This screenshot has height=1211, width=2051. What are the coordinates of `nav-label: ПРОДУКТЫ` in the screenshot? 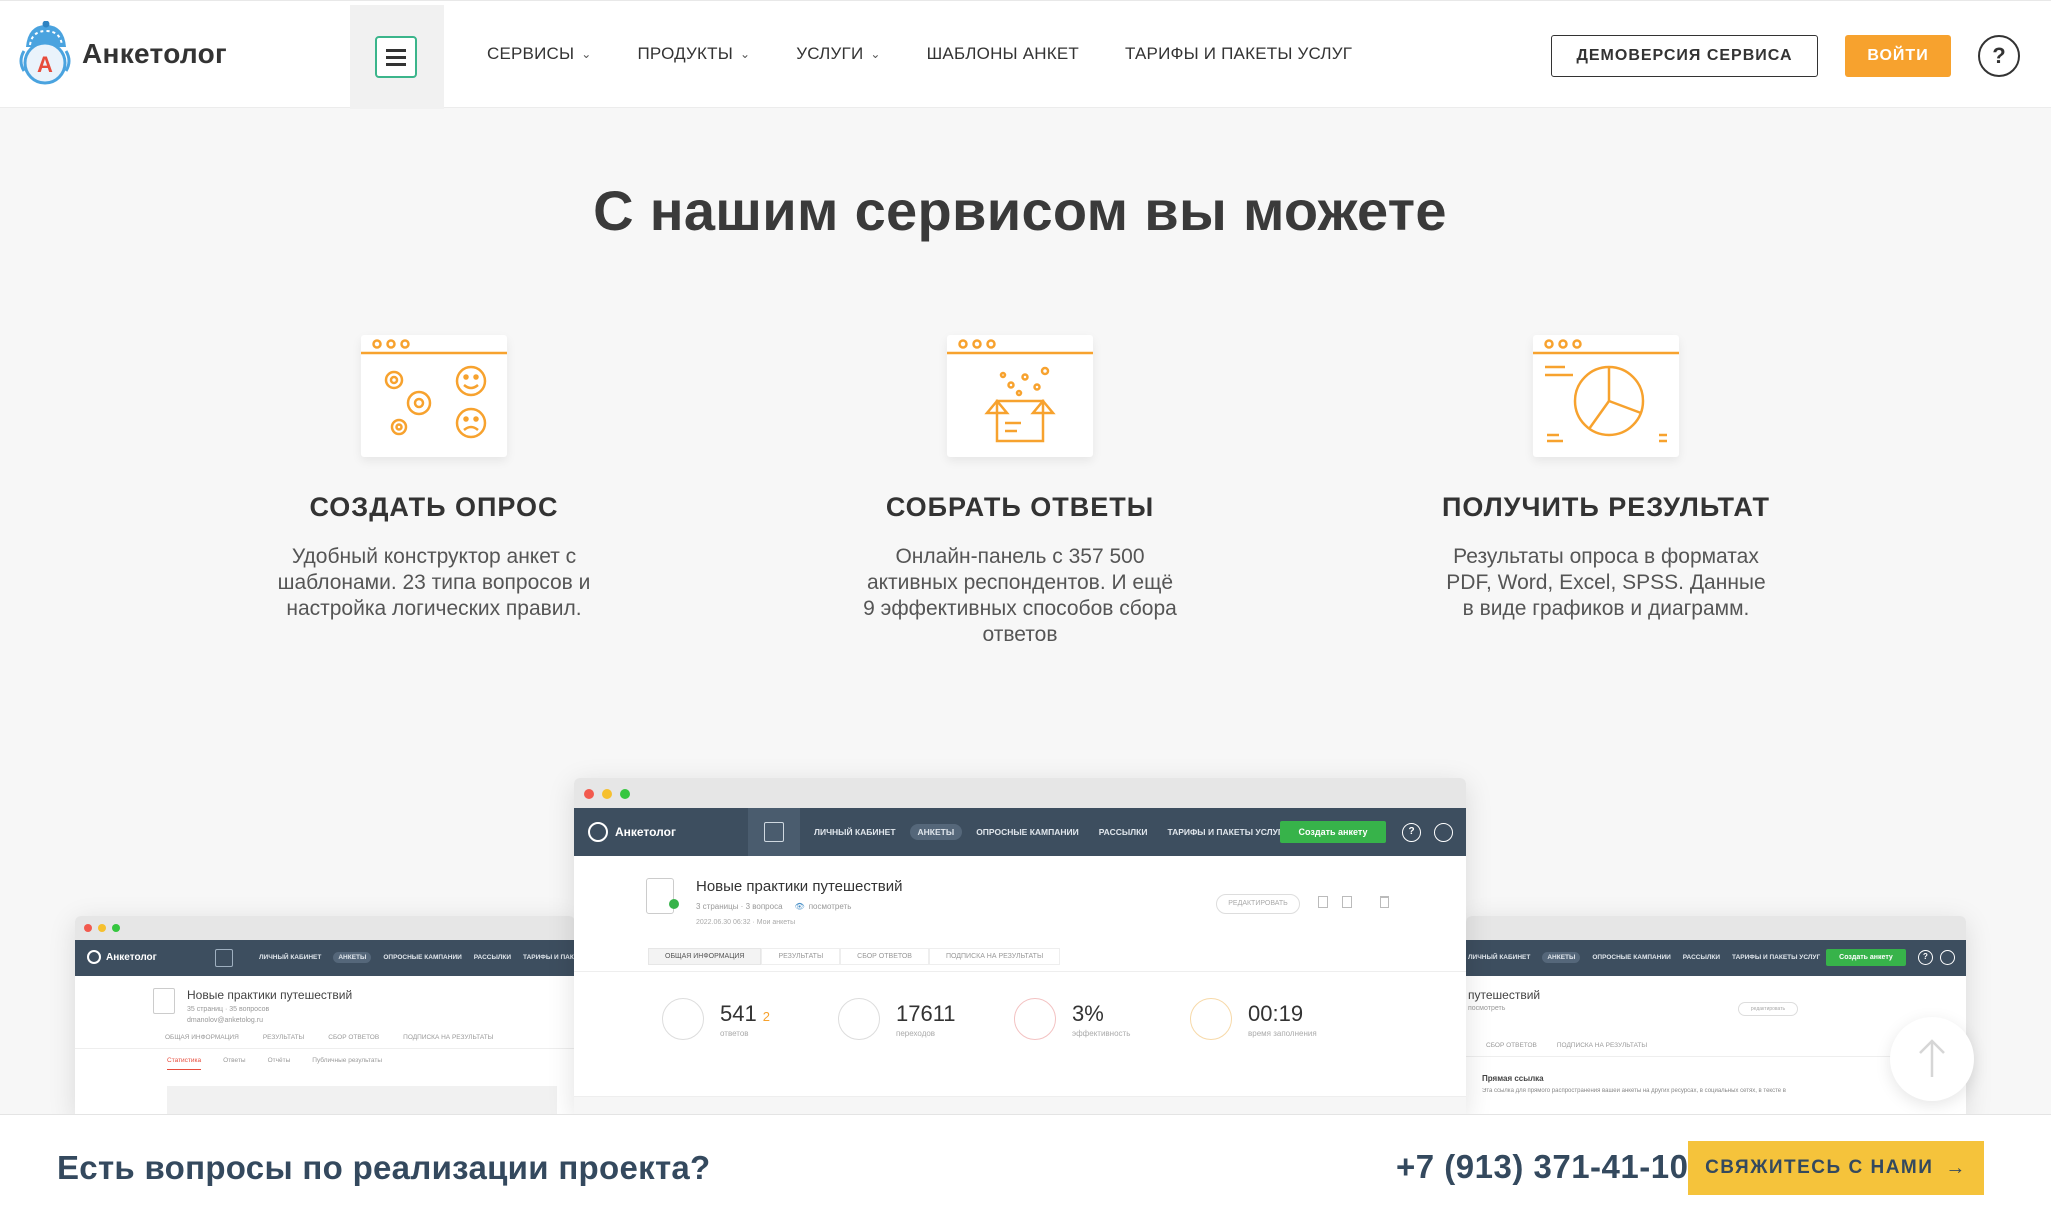 It's located at (685, 53).